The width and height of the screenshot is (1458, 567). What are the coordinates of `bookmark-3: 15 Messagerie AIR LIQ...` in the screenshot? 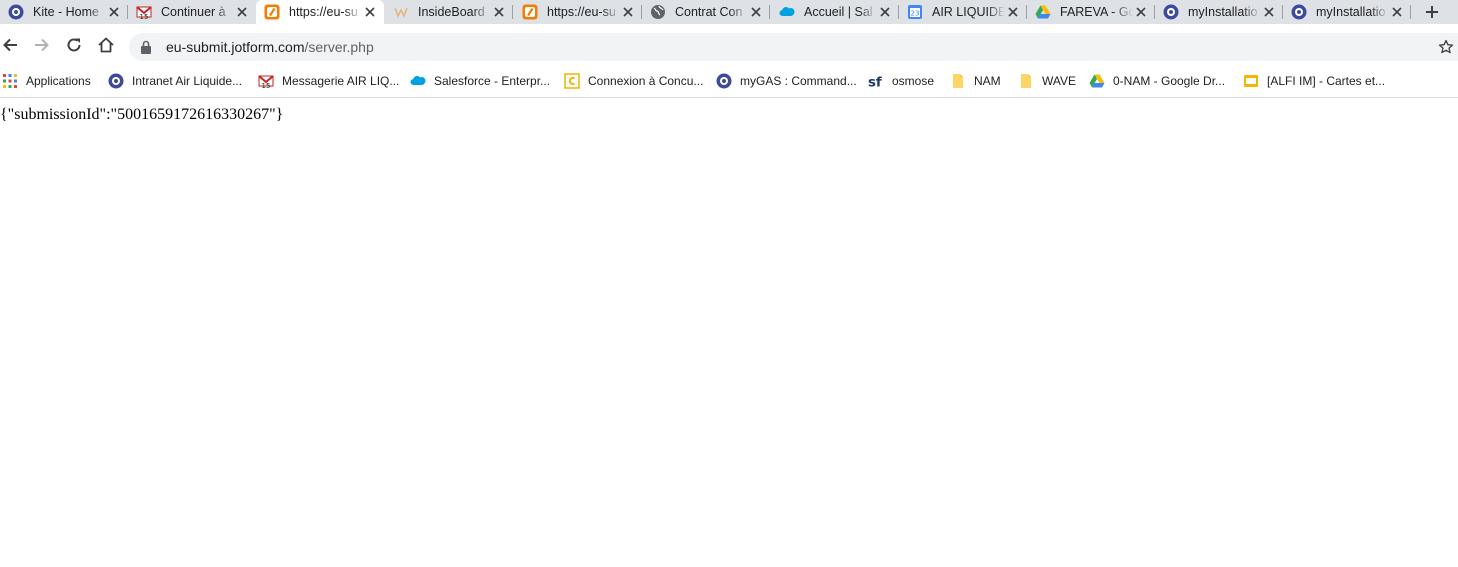 It's located at (328, 81).